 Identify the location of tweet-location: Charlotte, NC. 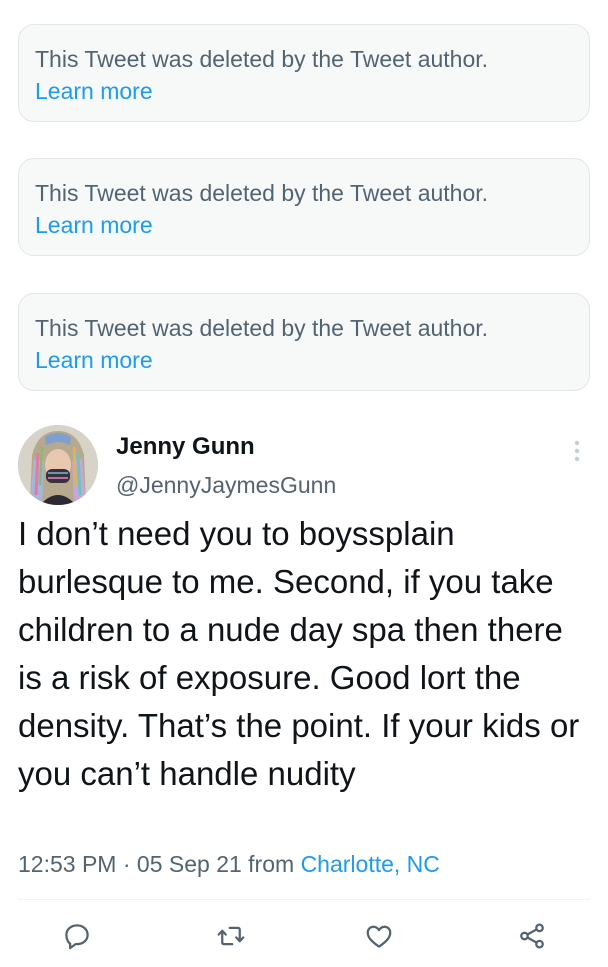
(370, 864).